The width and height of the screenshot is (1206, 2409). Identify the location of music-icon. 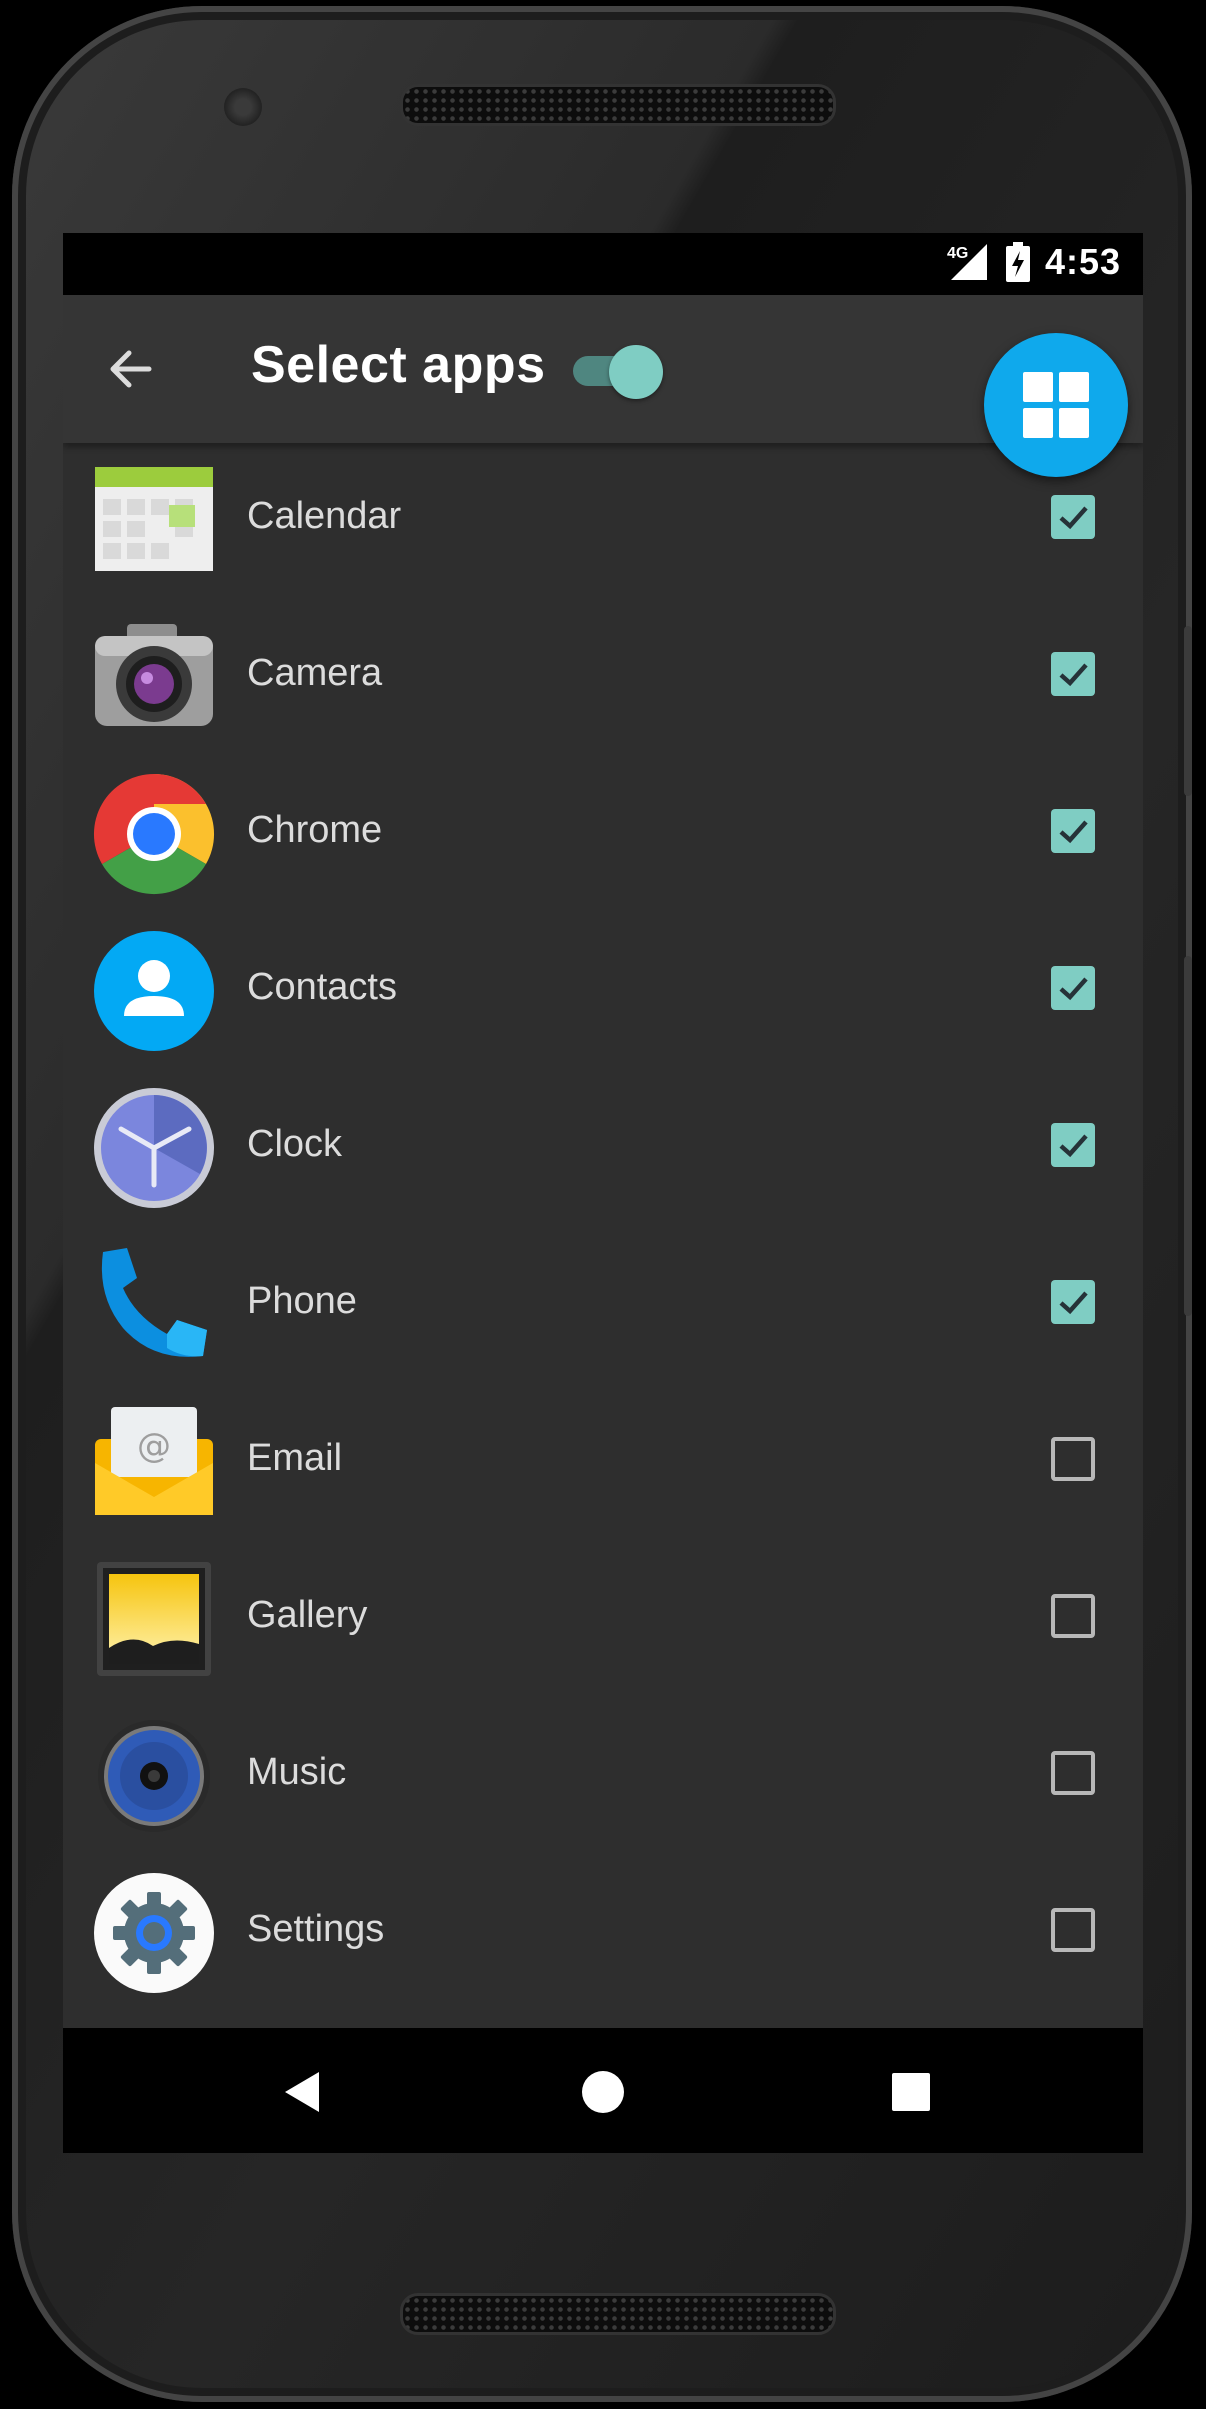
(154, 1776).